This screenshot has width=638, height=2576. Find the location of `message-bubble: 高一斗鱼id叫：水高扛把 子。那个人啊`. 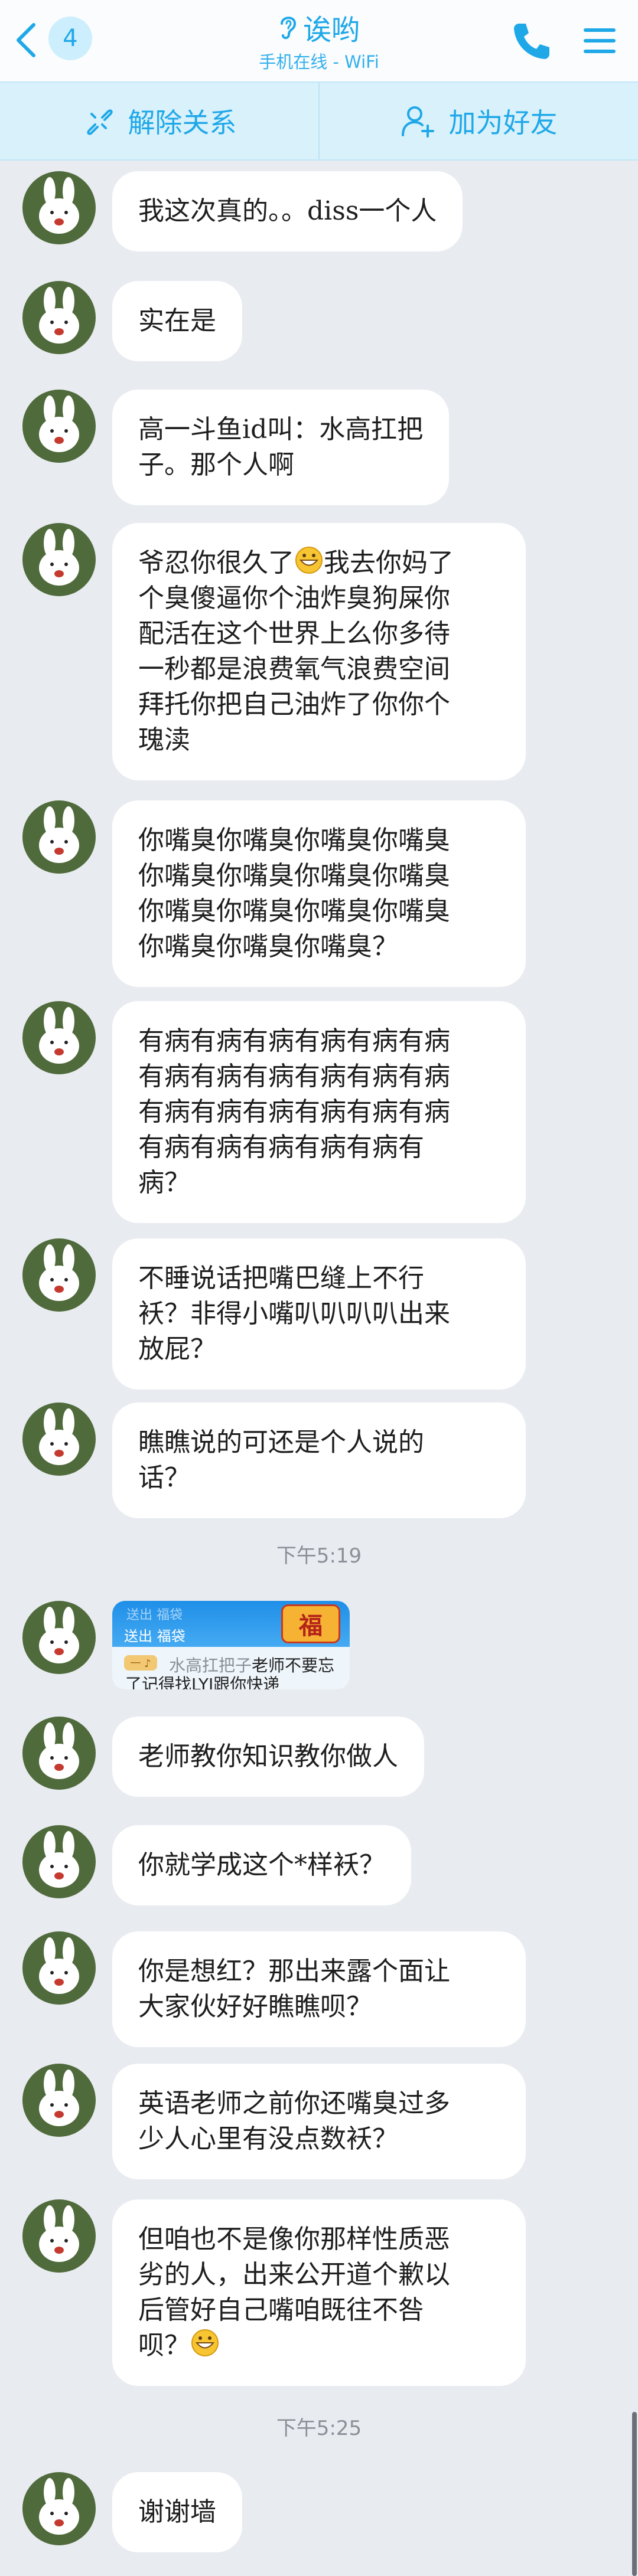

message-bubble: 高一斗鱼id叫：水高扛把 子。那个人啊 is located at coordinates (281, 447).